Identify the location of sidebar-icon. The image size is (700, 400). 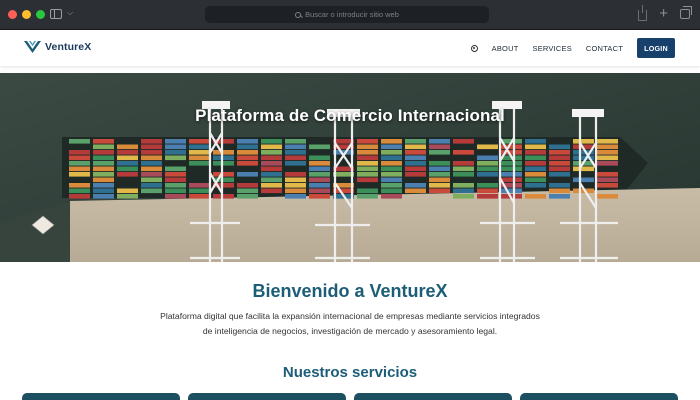
(56, 14).